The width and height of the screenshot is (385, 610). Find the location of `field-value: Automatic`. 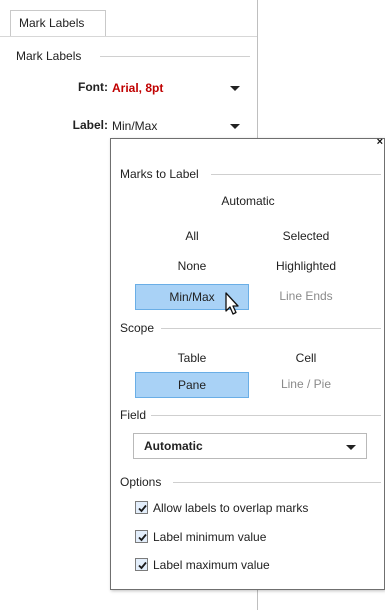

field-value: Automatic is located at coordinates (173, 446).